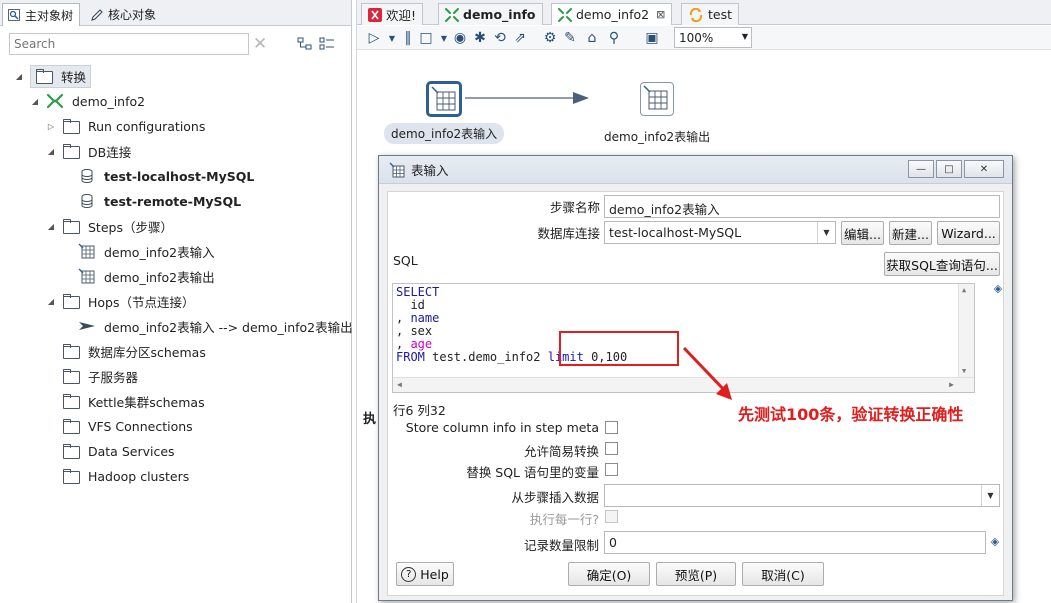  What do you see at coordinates (964, 290) in the screenshot?
I see `scroll-up-icon: ▲` at bounding box center [964, 290].